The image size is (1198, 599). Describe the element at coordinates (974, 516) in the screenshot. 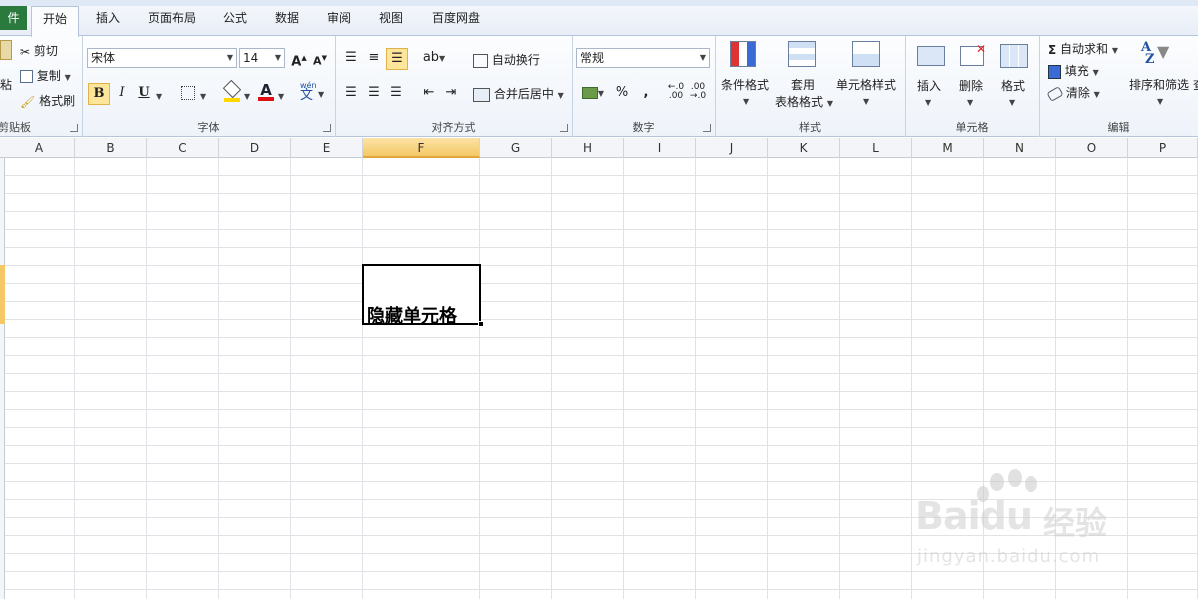

I see `watermark-brand: Baidu` at that location.